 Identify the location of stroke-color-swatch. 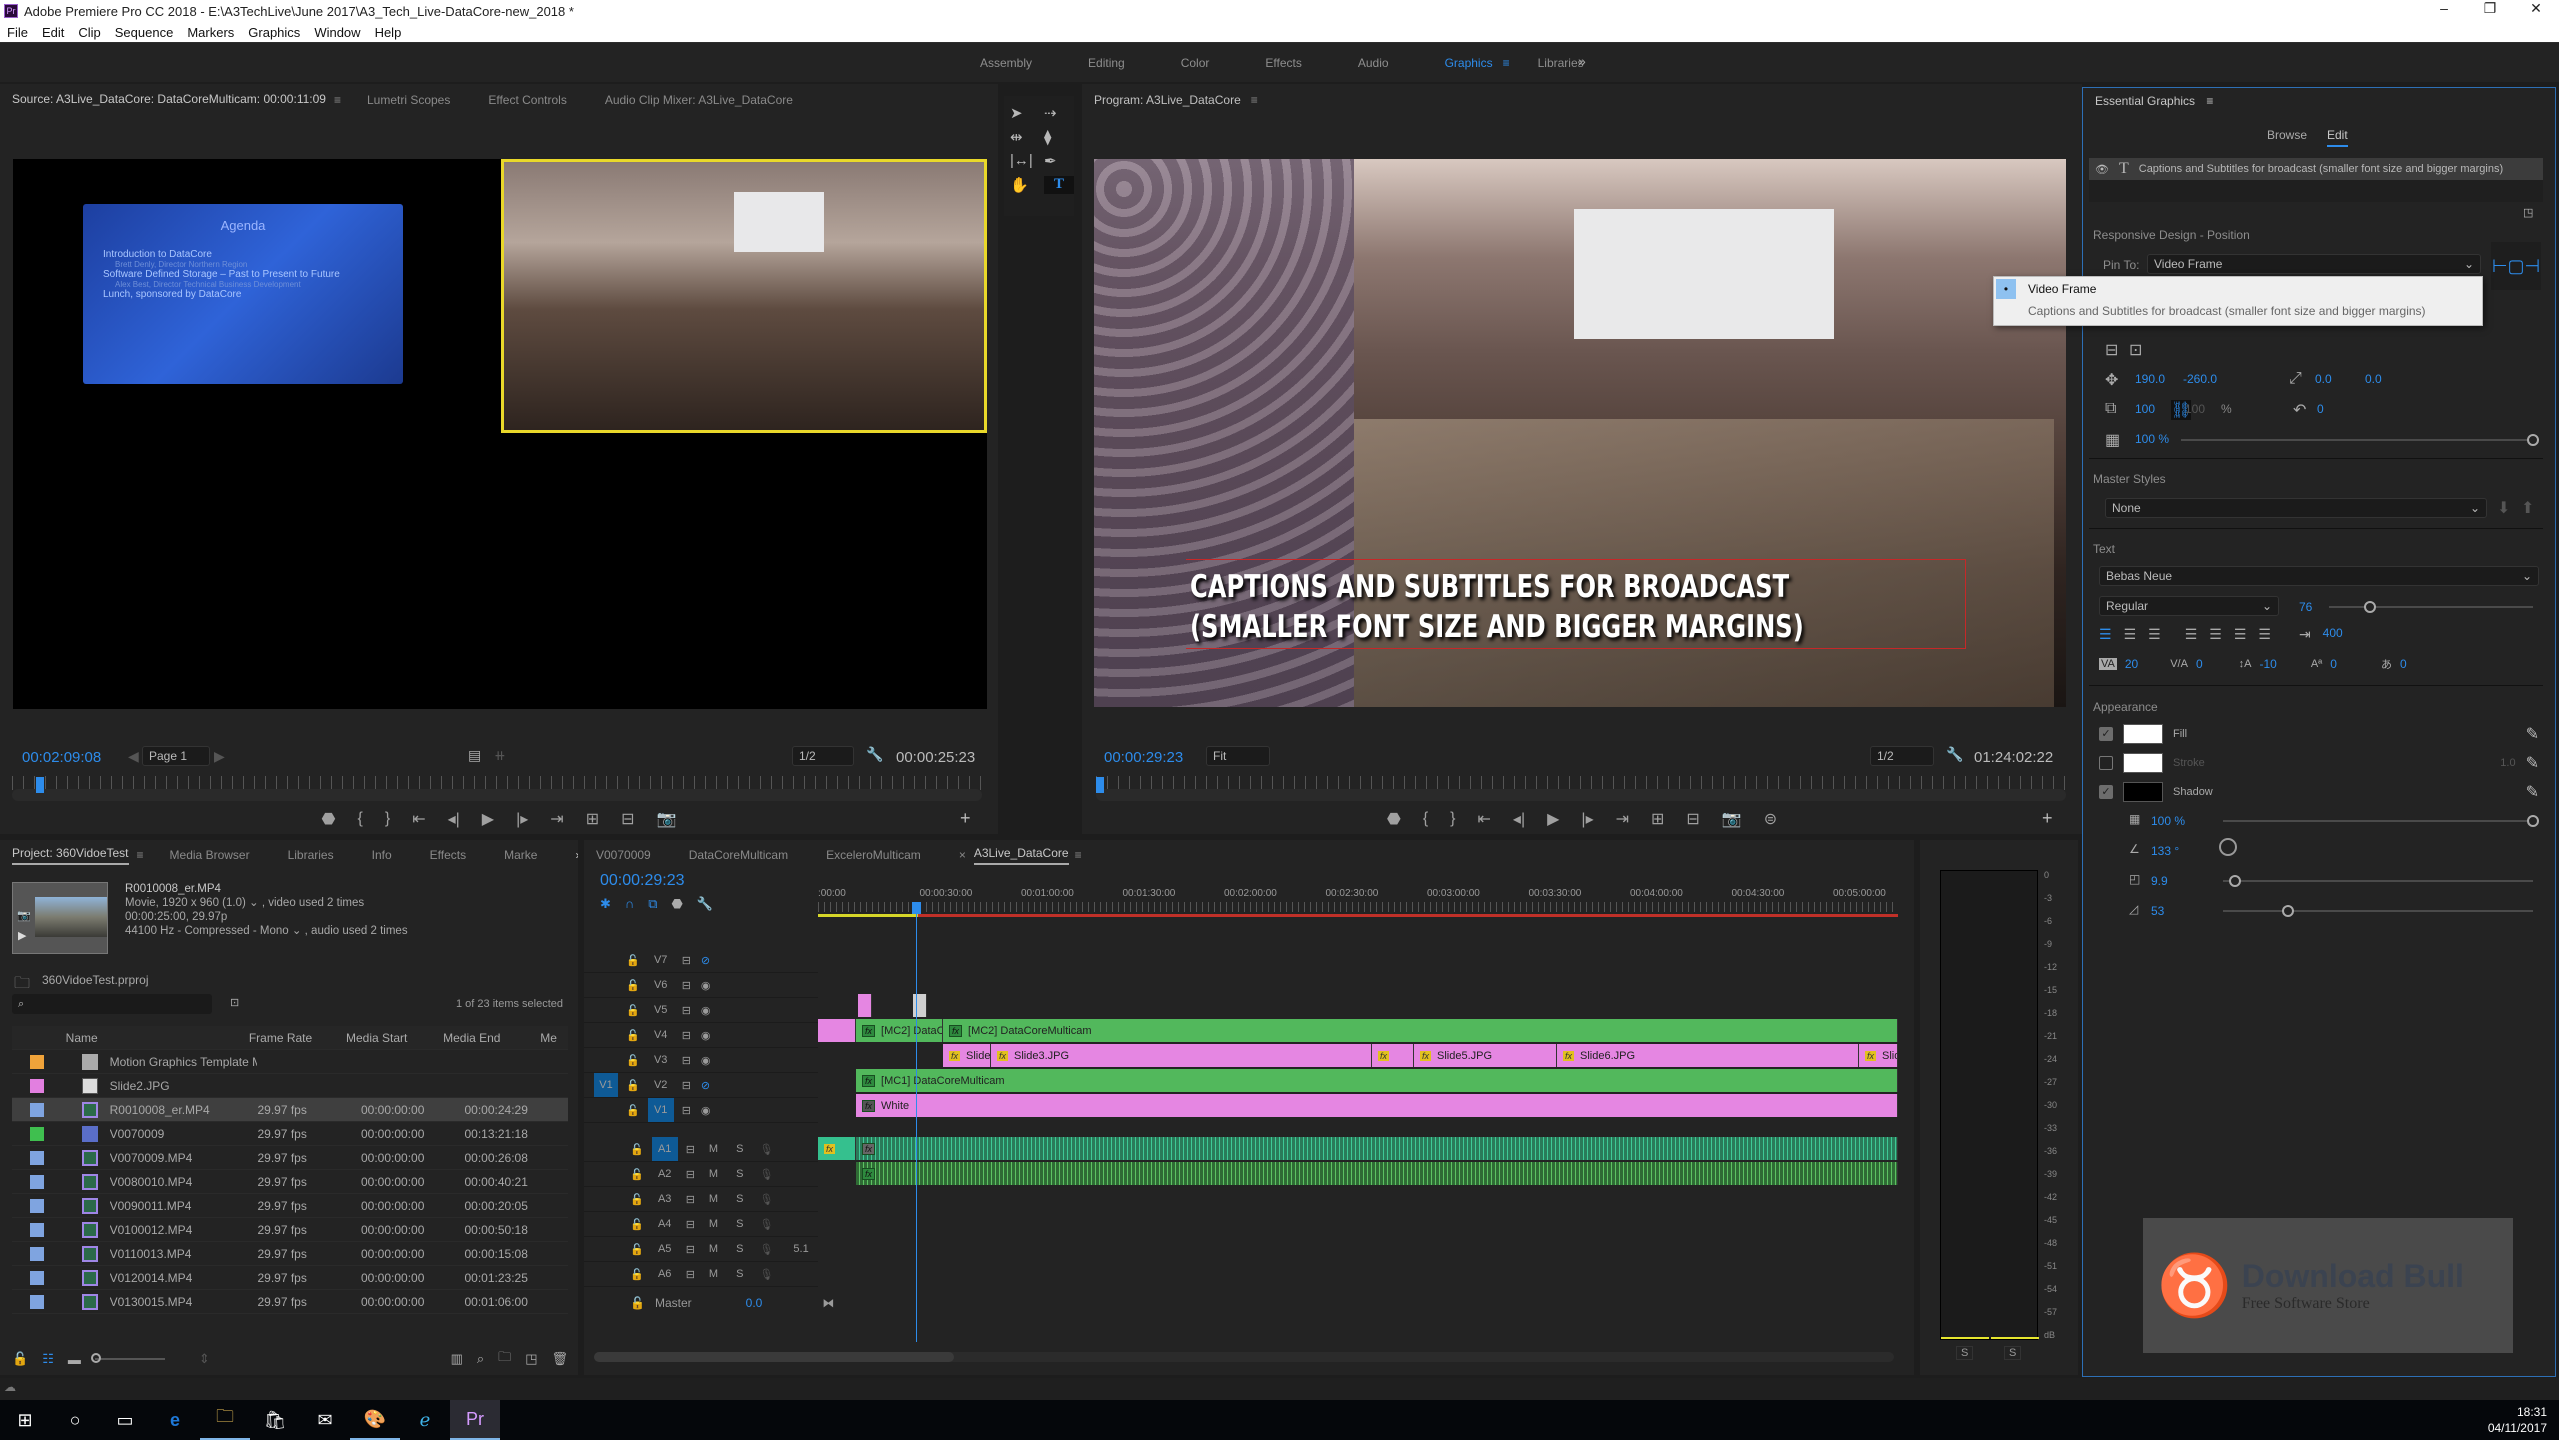
(2143, 763).